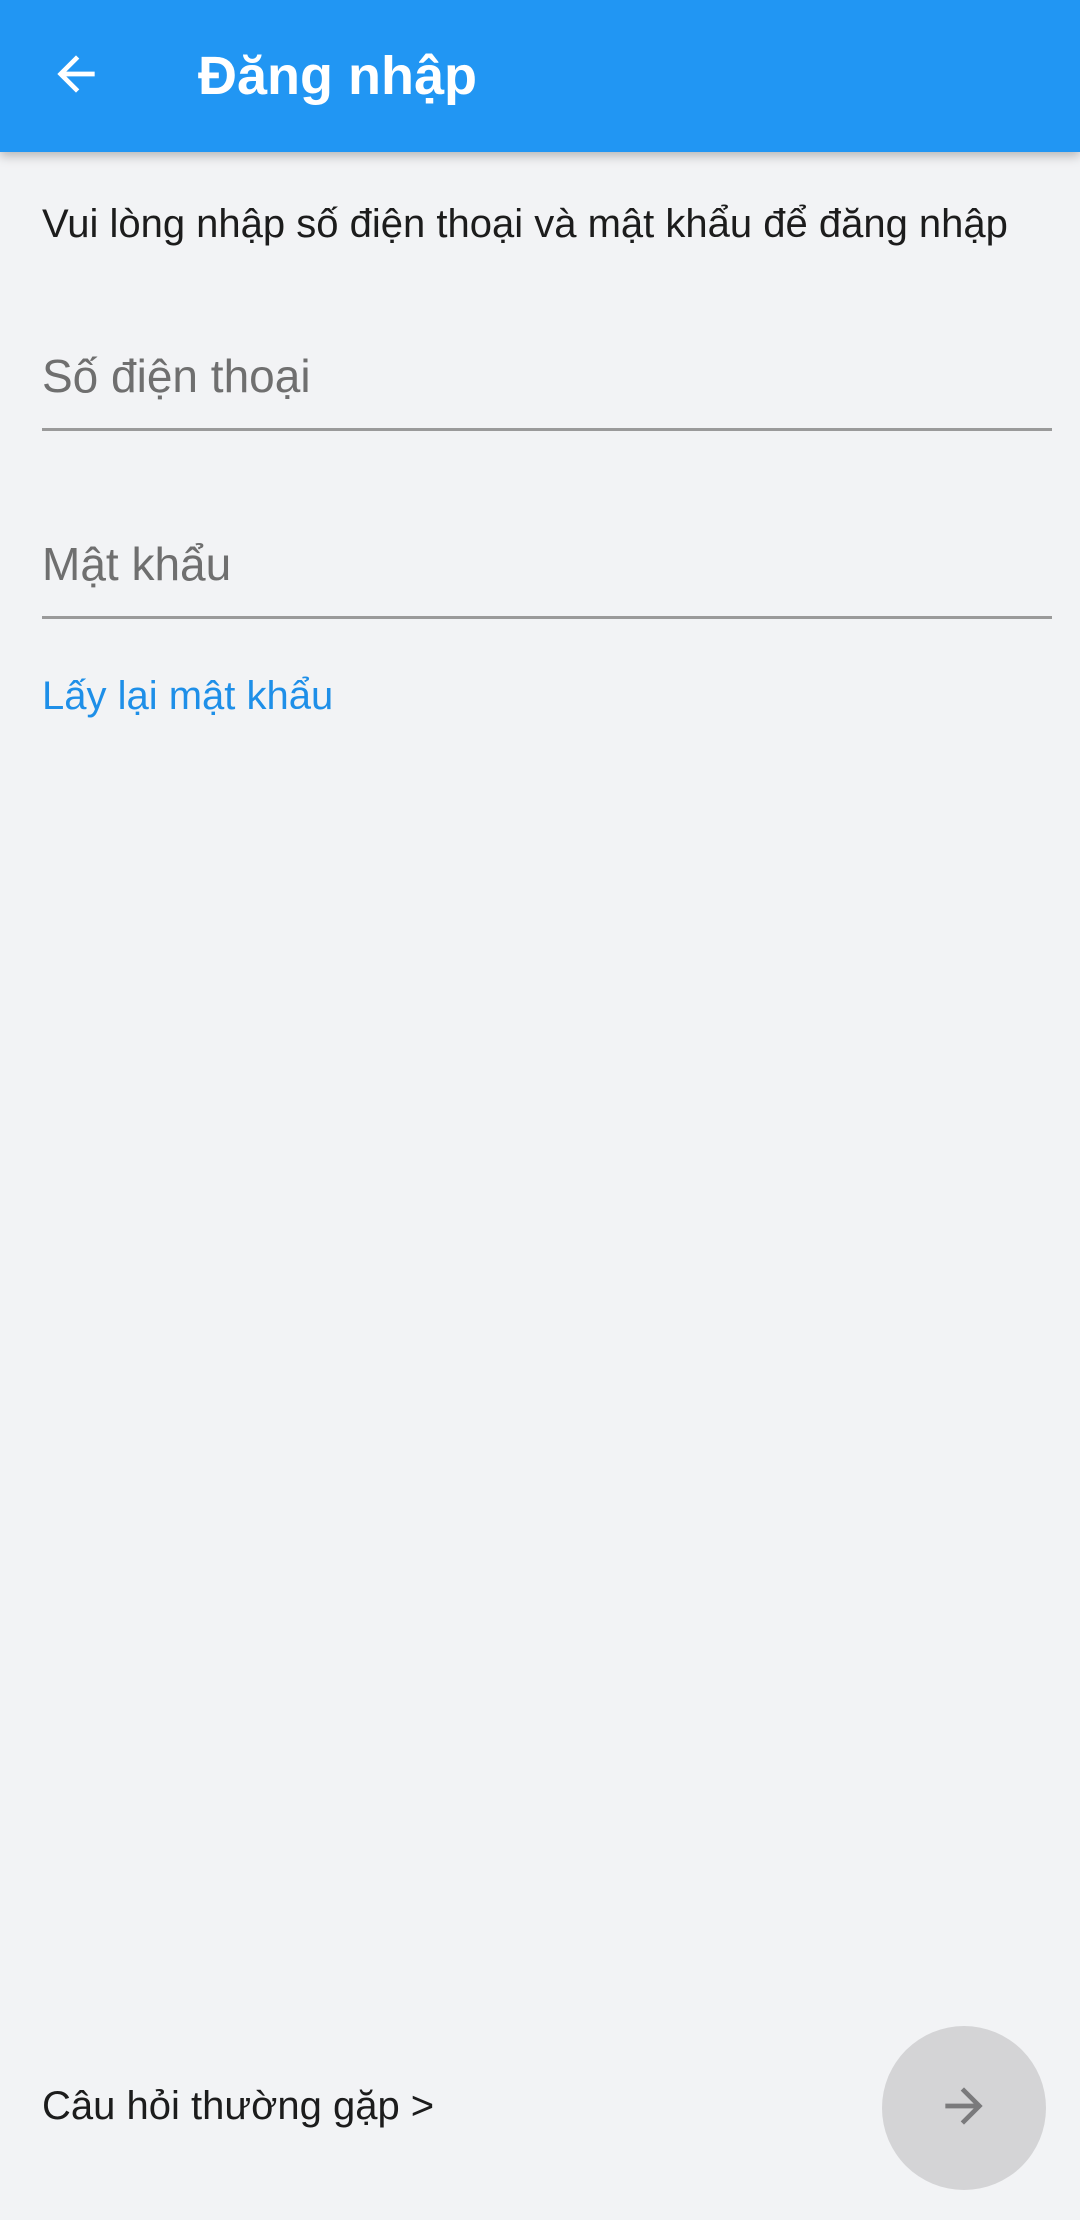 The height and width of the screenshot is (2220, 1080). Describe the element at coordinates (187, 696) in the screenshot. I see `forgot-password-link: Lấy lại mật khẩu` at that location.